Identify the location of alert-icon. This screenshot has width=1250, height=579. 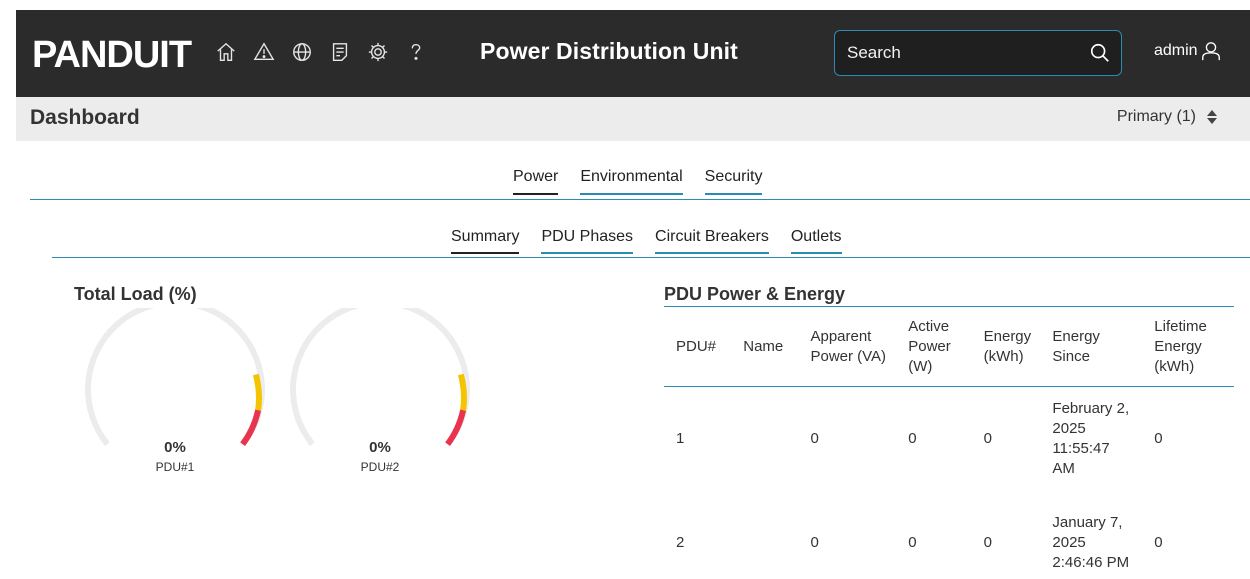
(264, 52).